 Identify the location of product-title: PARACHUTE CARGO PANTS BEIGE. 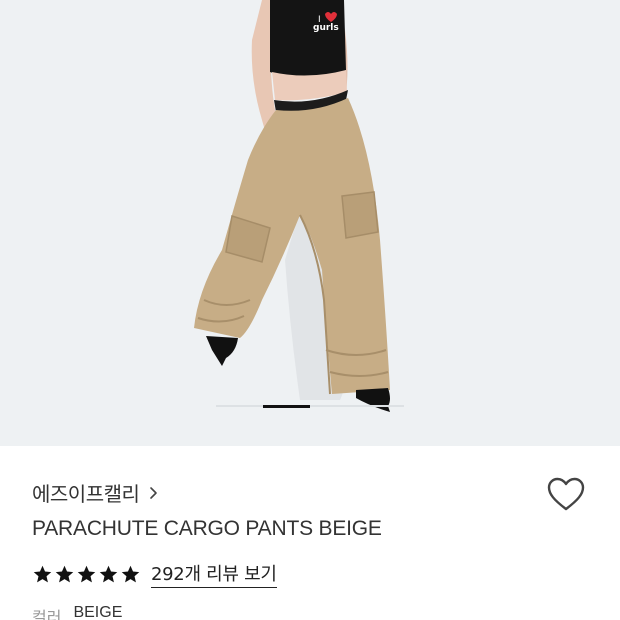
(207, 528).